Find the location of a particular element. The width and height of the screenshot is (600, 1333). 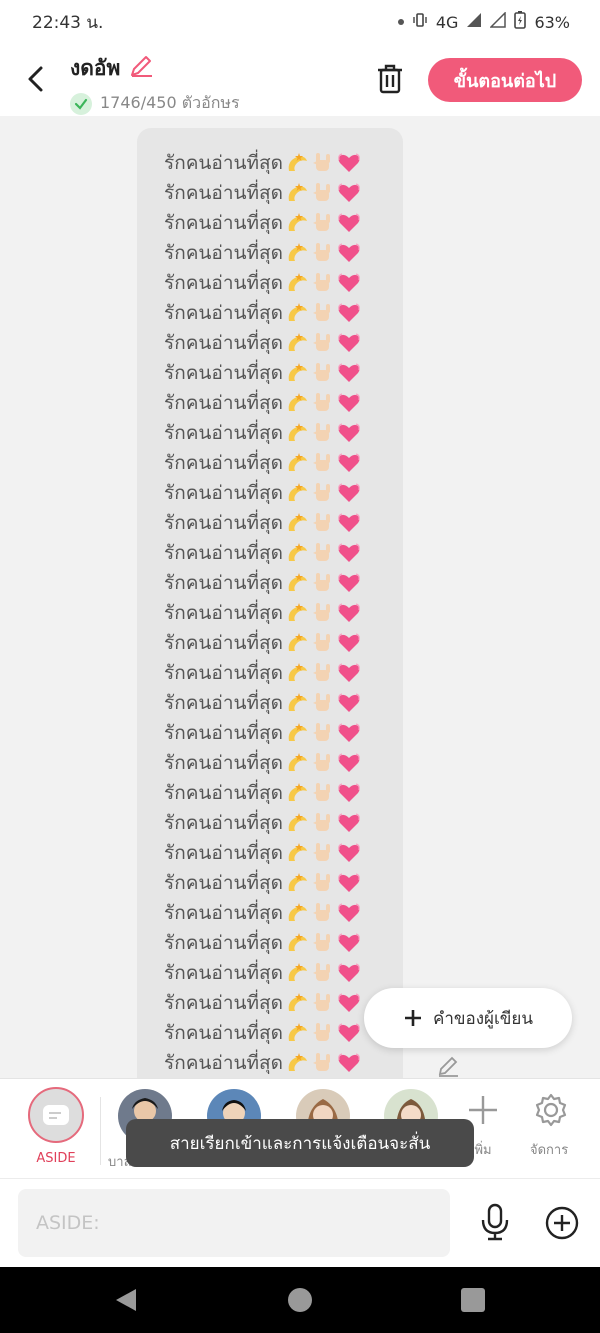

plus-icon is located at coordinates (412, 1018).